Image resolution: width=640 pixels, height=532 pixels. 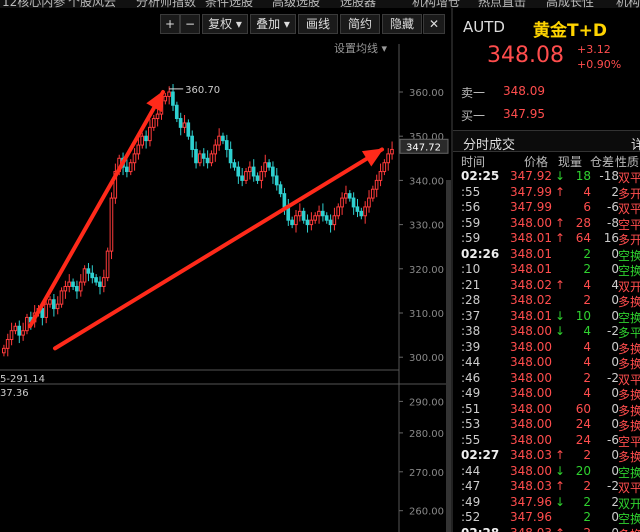 I want to click on axis-tick-label: 320.00, so click(x=426, y=270).